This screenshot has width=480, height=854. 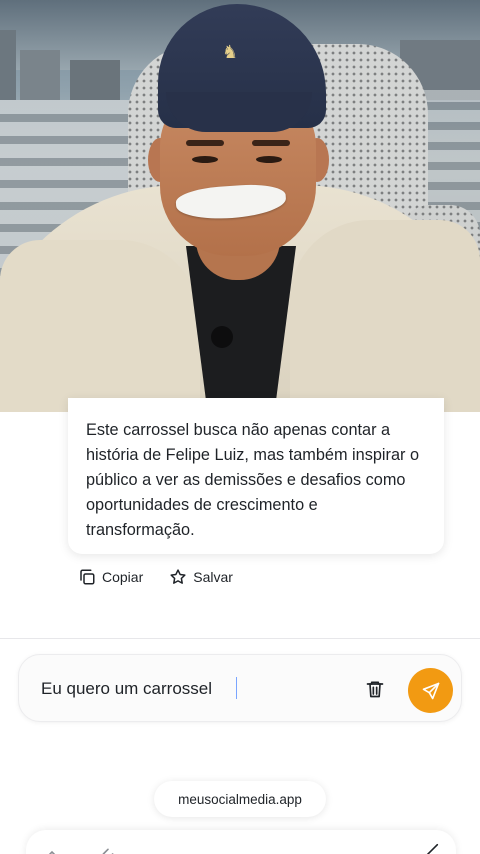 What do you see at coordinates (222, 337) in the screenshot?
I see `lapel-mic` at bounding box center [222, 337].